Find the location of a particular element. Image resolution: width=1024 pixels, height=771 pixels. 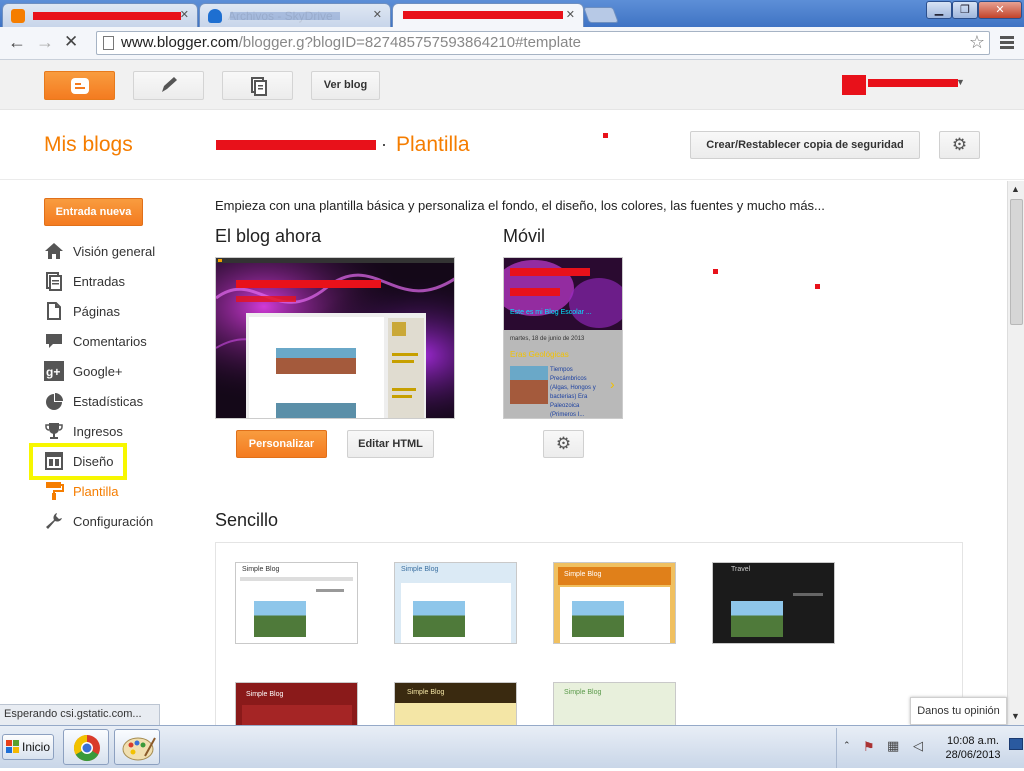

mobile-settings-button: ⚙ is located at coordinates (563, 444).